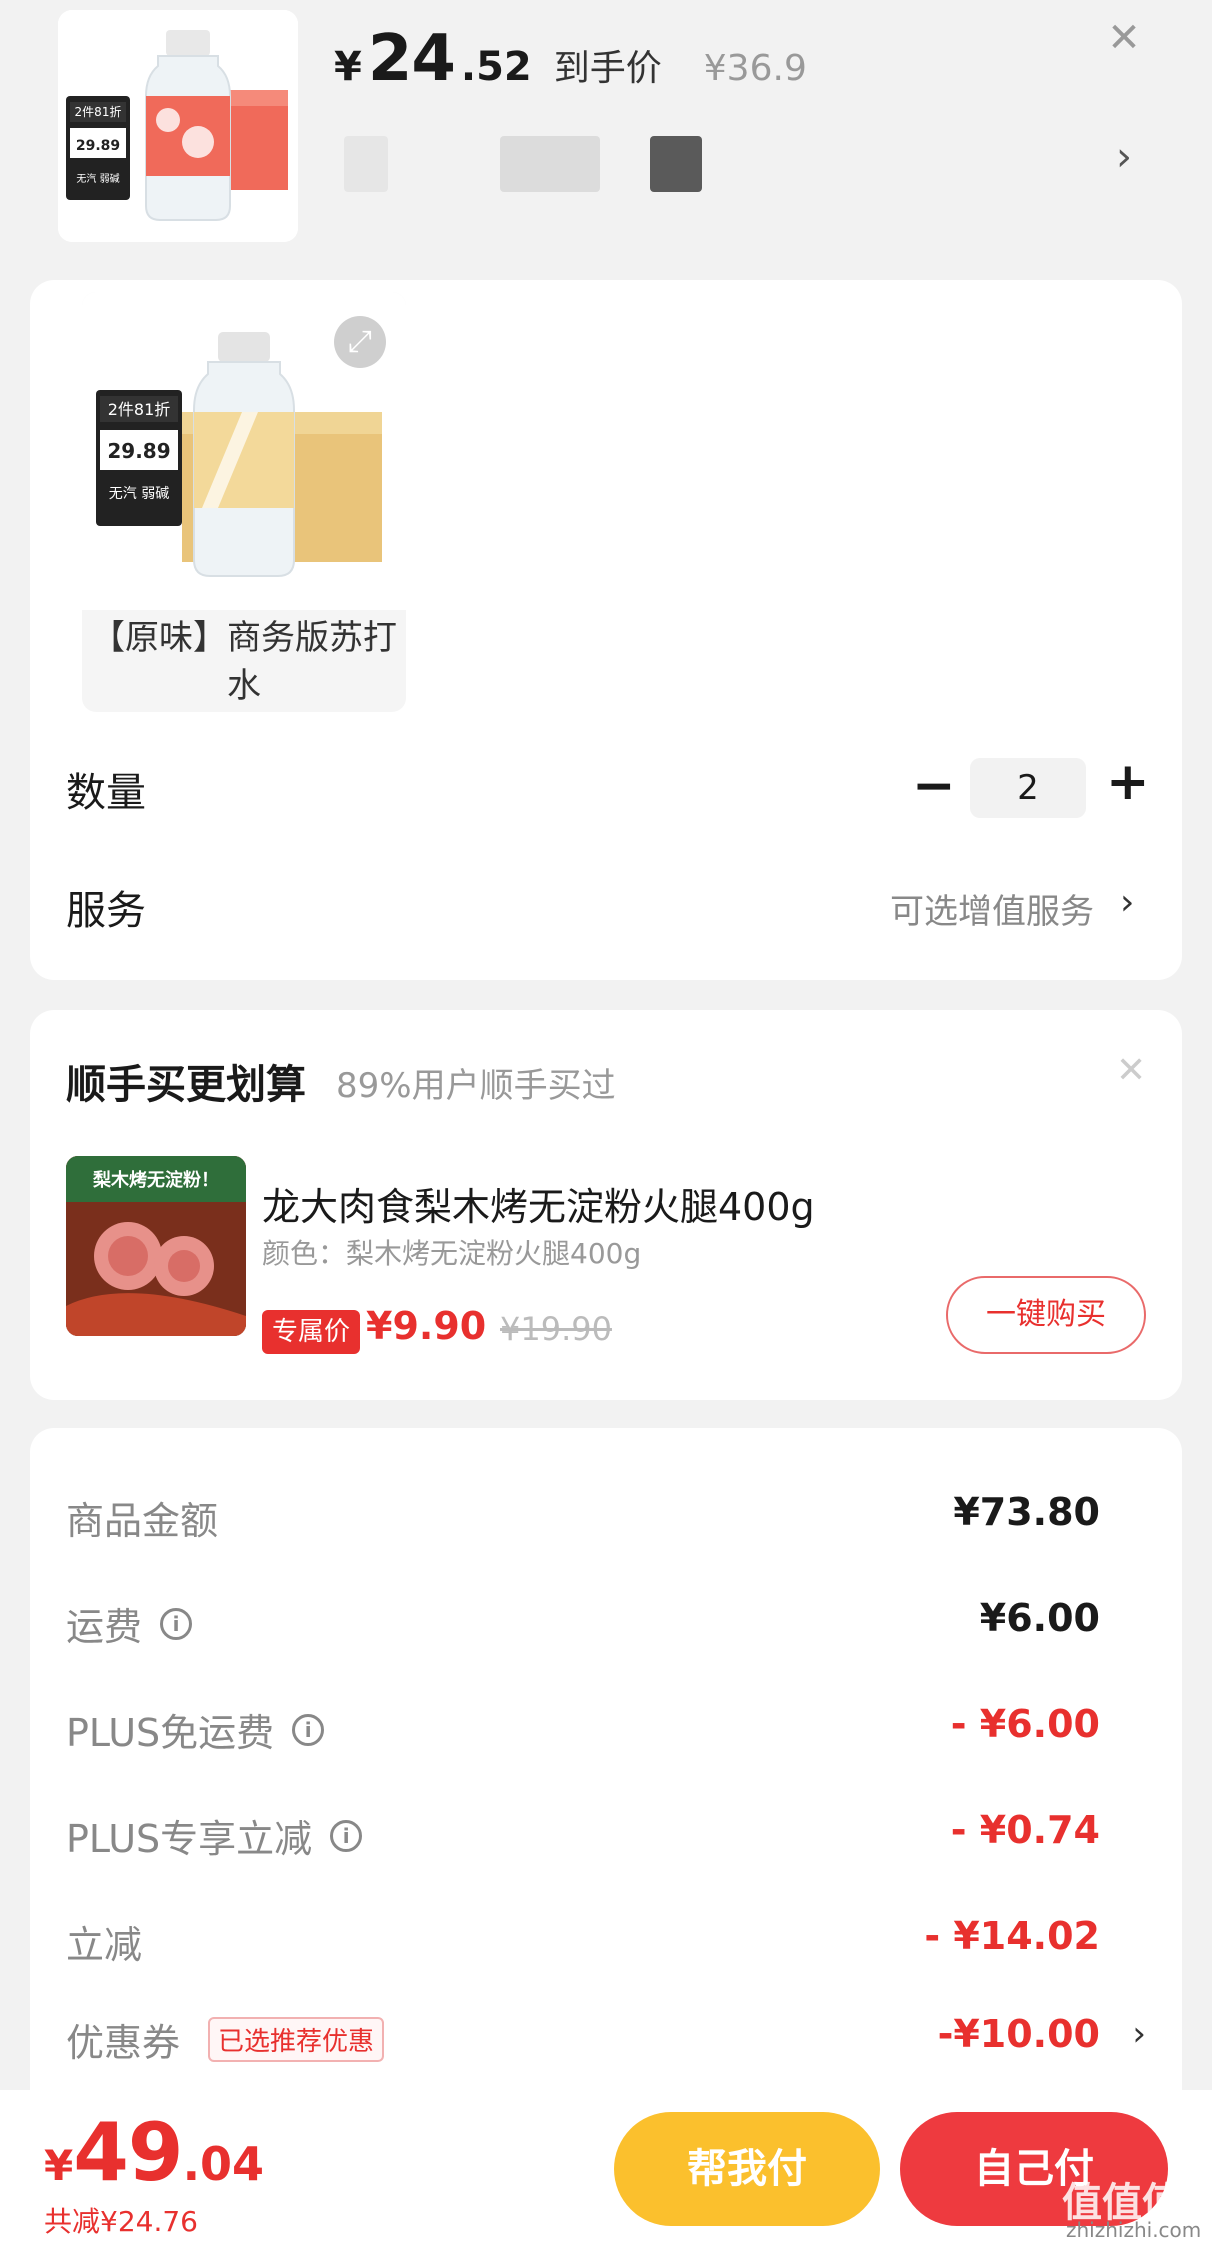  I want to click on total-decimal: .04, so click(223, 2164).